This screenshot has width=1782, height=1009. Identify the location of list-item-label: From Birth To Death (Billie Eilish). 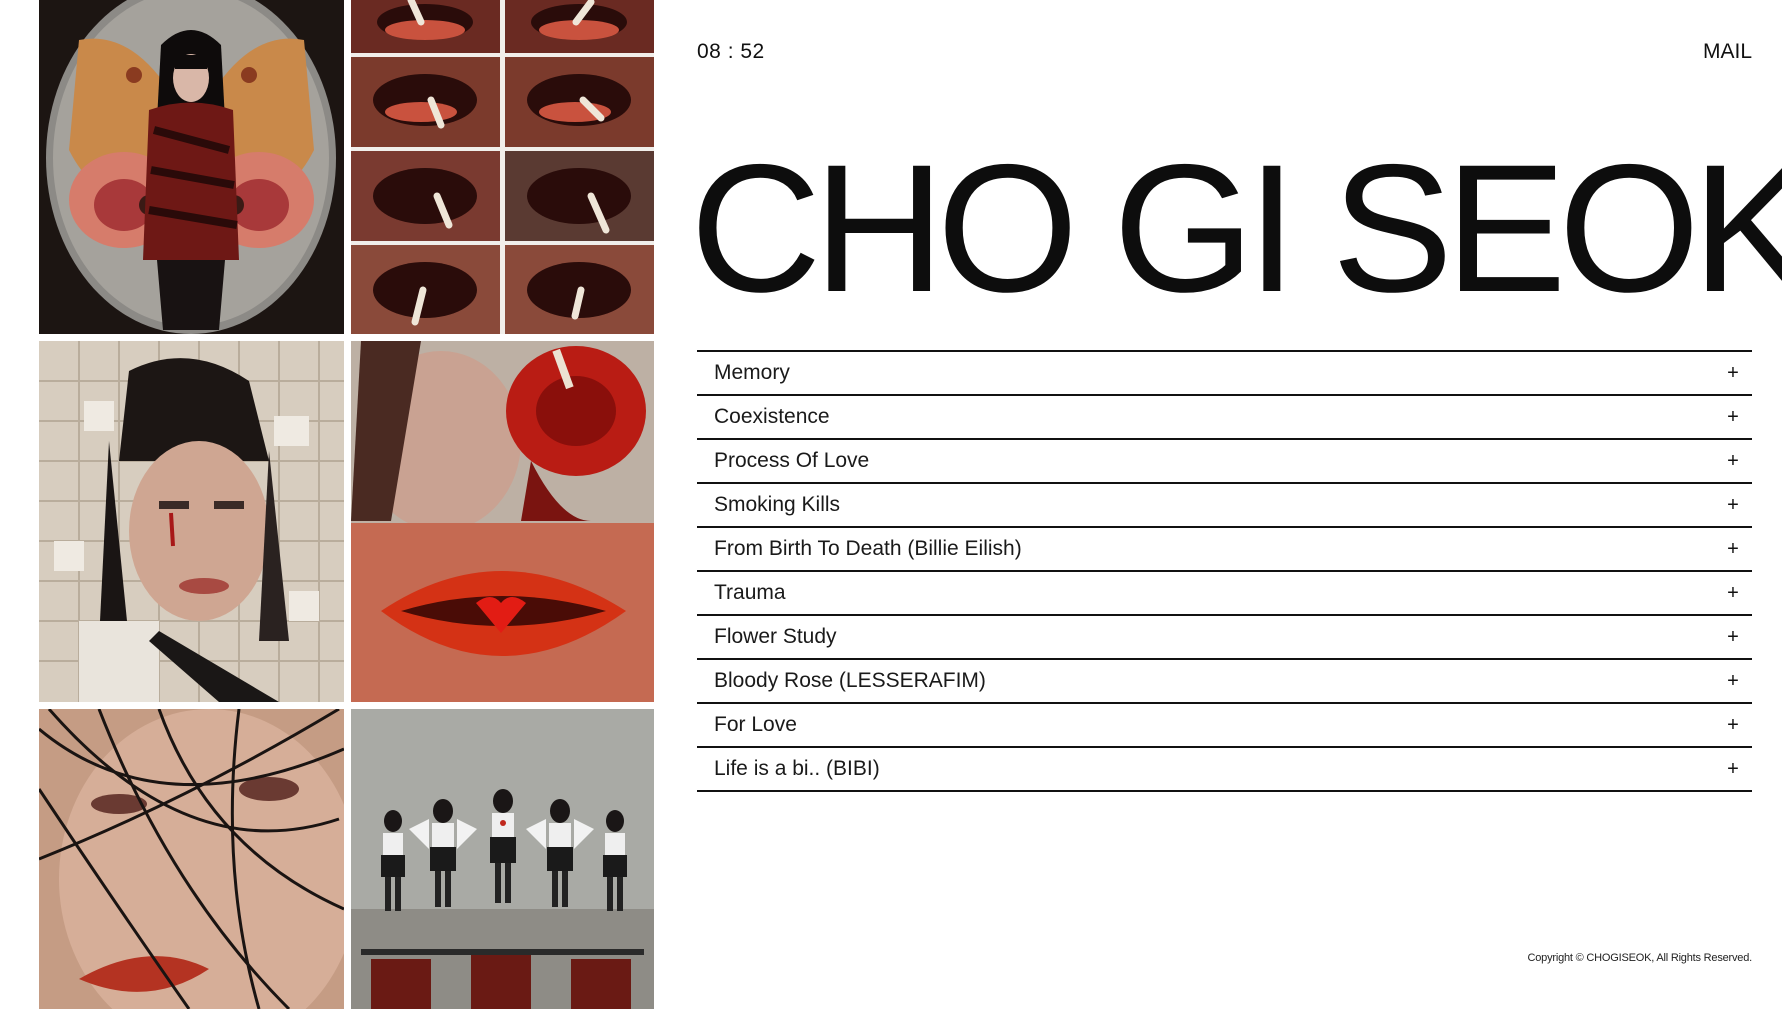
(868, 548).